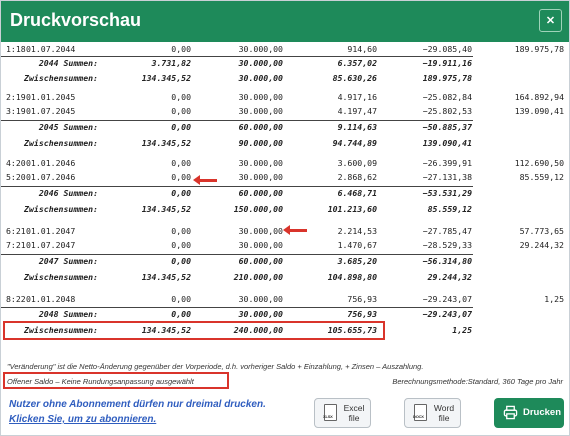 The width and height of the screenshot is (570, 436). What do you see at coordinates (447, 245) in the screenshot?
I see `cell-col-4: −28.529,33` at bounding box center [447, 245].